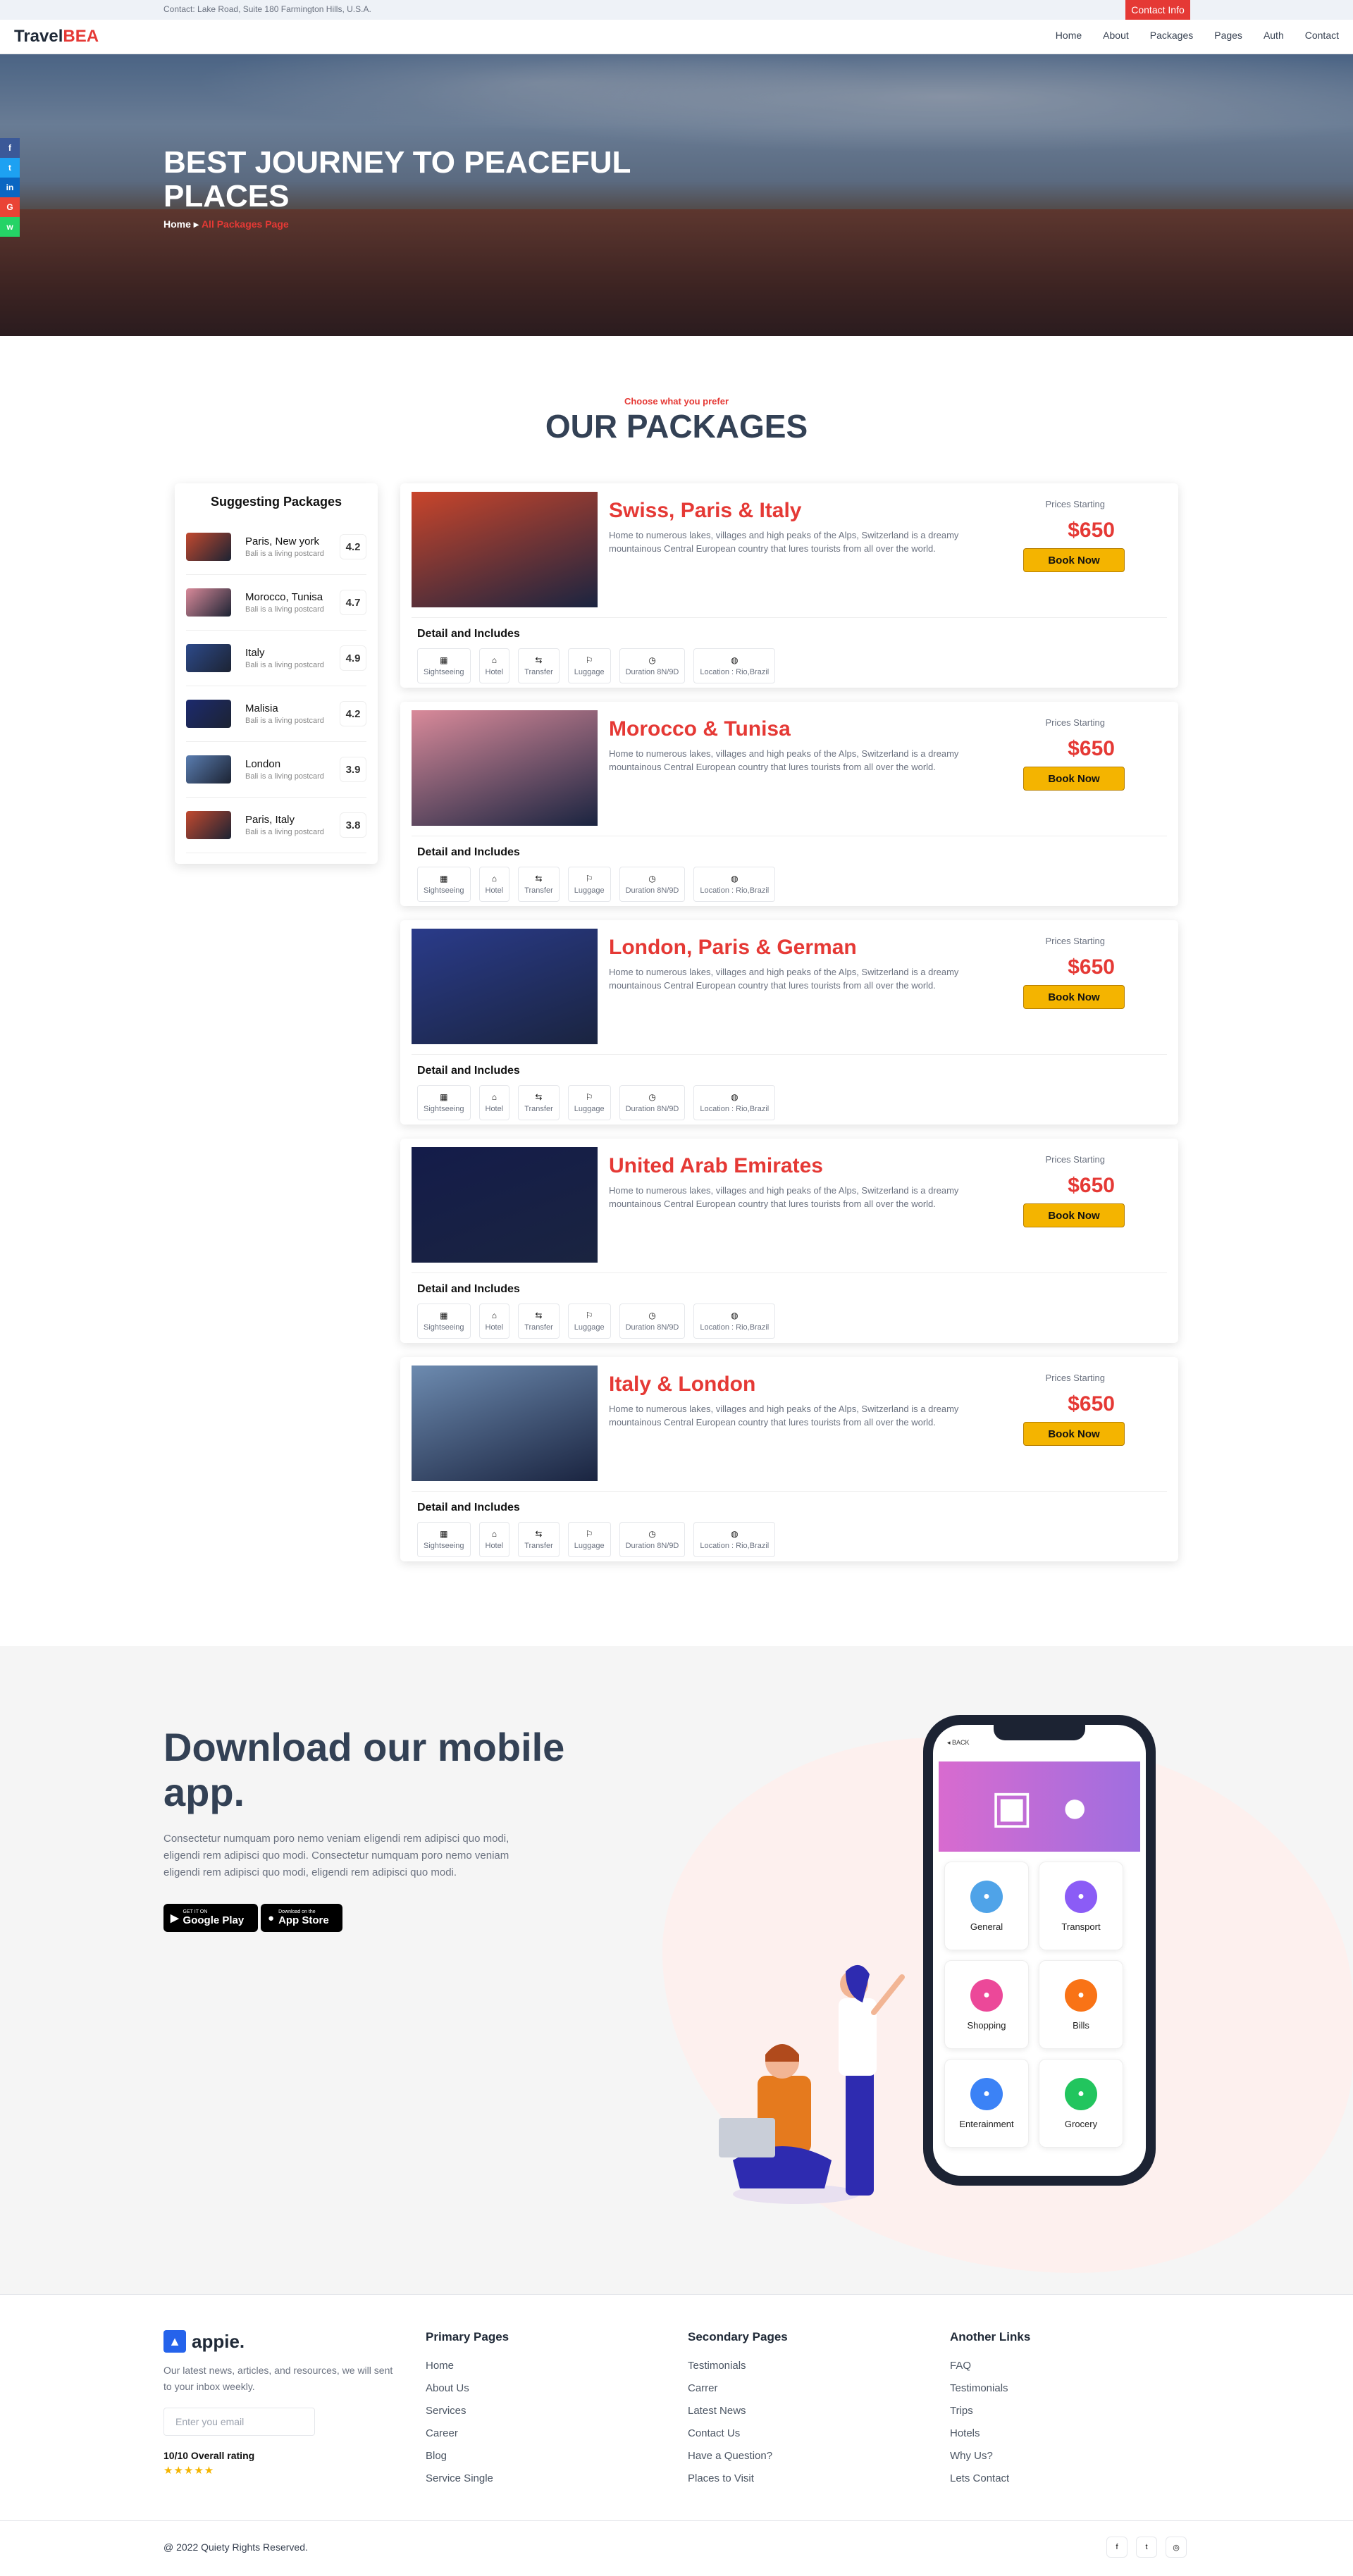 The image size is (1353, 2576). What do you see at coordinates (468, 2393) in the screenshot?
I see `footer-link: About Us` at bounding box center [468, 2393].